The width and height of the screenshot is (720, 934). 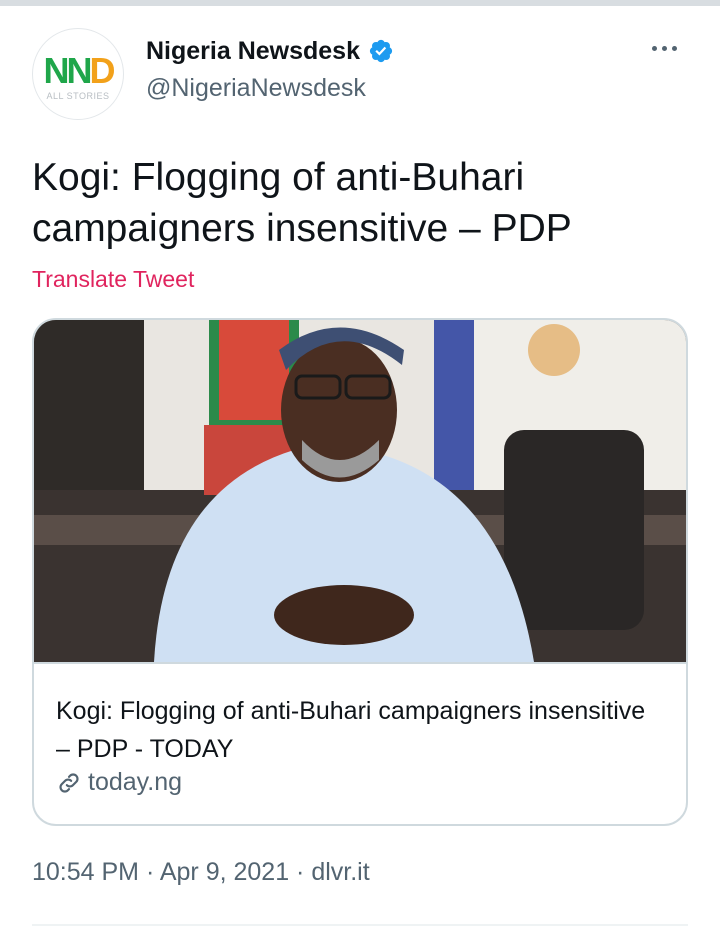 What do you see at coordinates (69, 782) in the screenshot?
I see `link-icon` at bounding box center [69, 782].